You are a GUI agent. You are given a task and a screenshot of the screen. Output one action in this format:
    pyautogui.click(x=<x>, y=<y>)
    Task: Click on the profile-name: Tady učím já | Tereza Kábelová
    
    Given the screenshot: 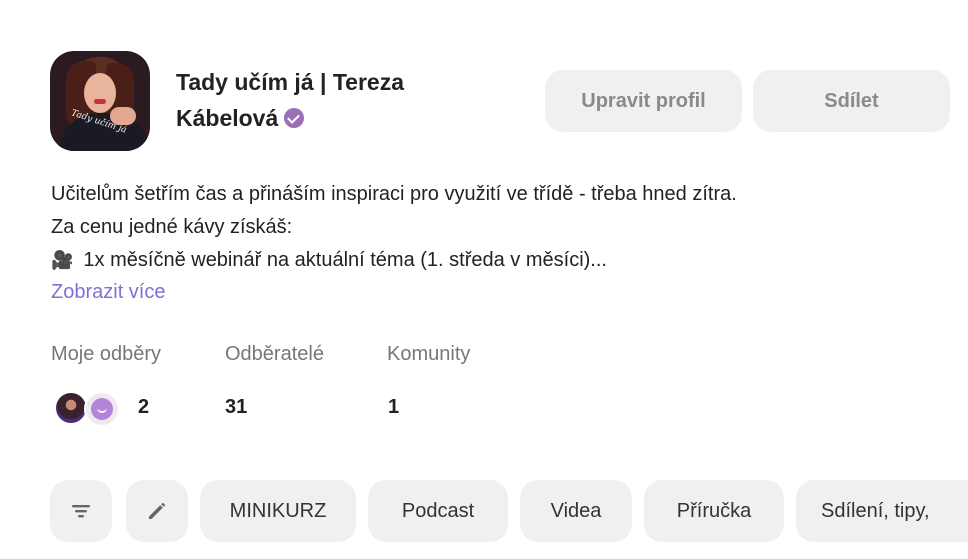 What is the action you would take?
    pyautogui.click(x=326, y=100)
    